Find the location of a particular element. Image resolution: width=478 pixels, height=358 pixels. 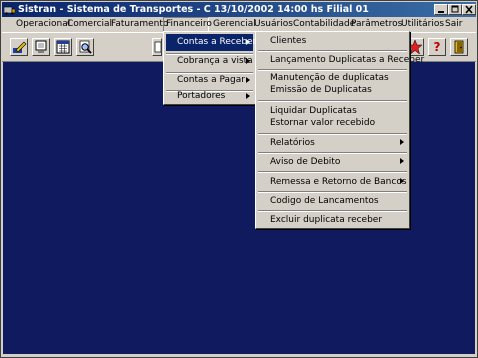

submenu-item-codigo-lancamentos: Codigo de Lancamentos is located at coordinates (324, 201).